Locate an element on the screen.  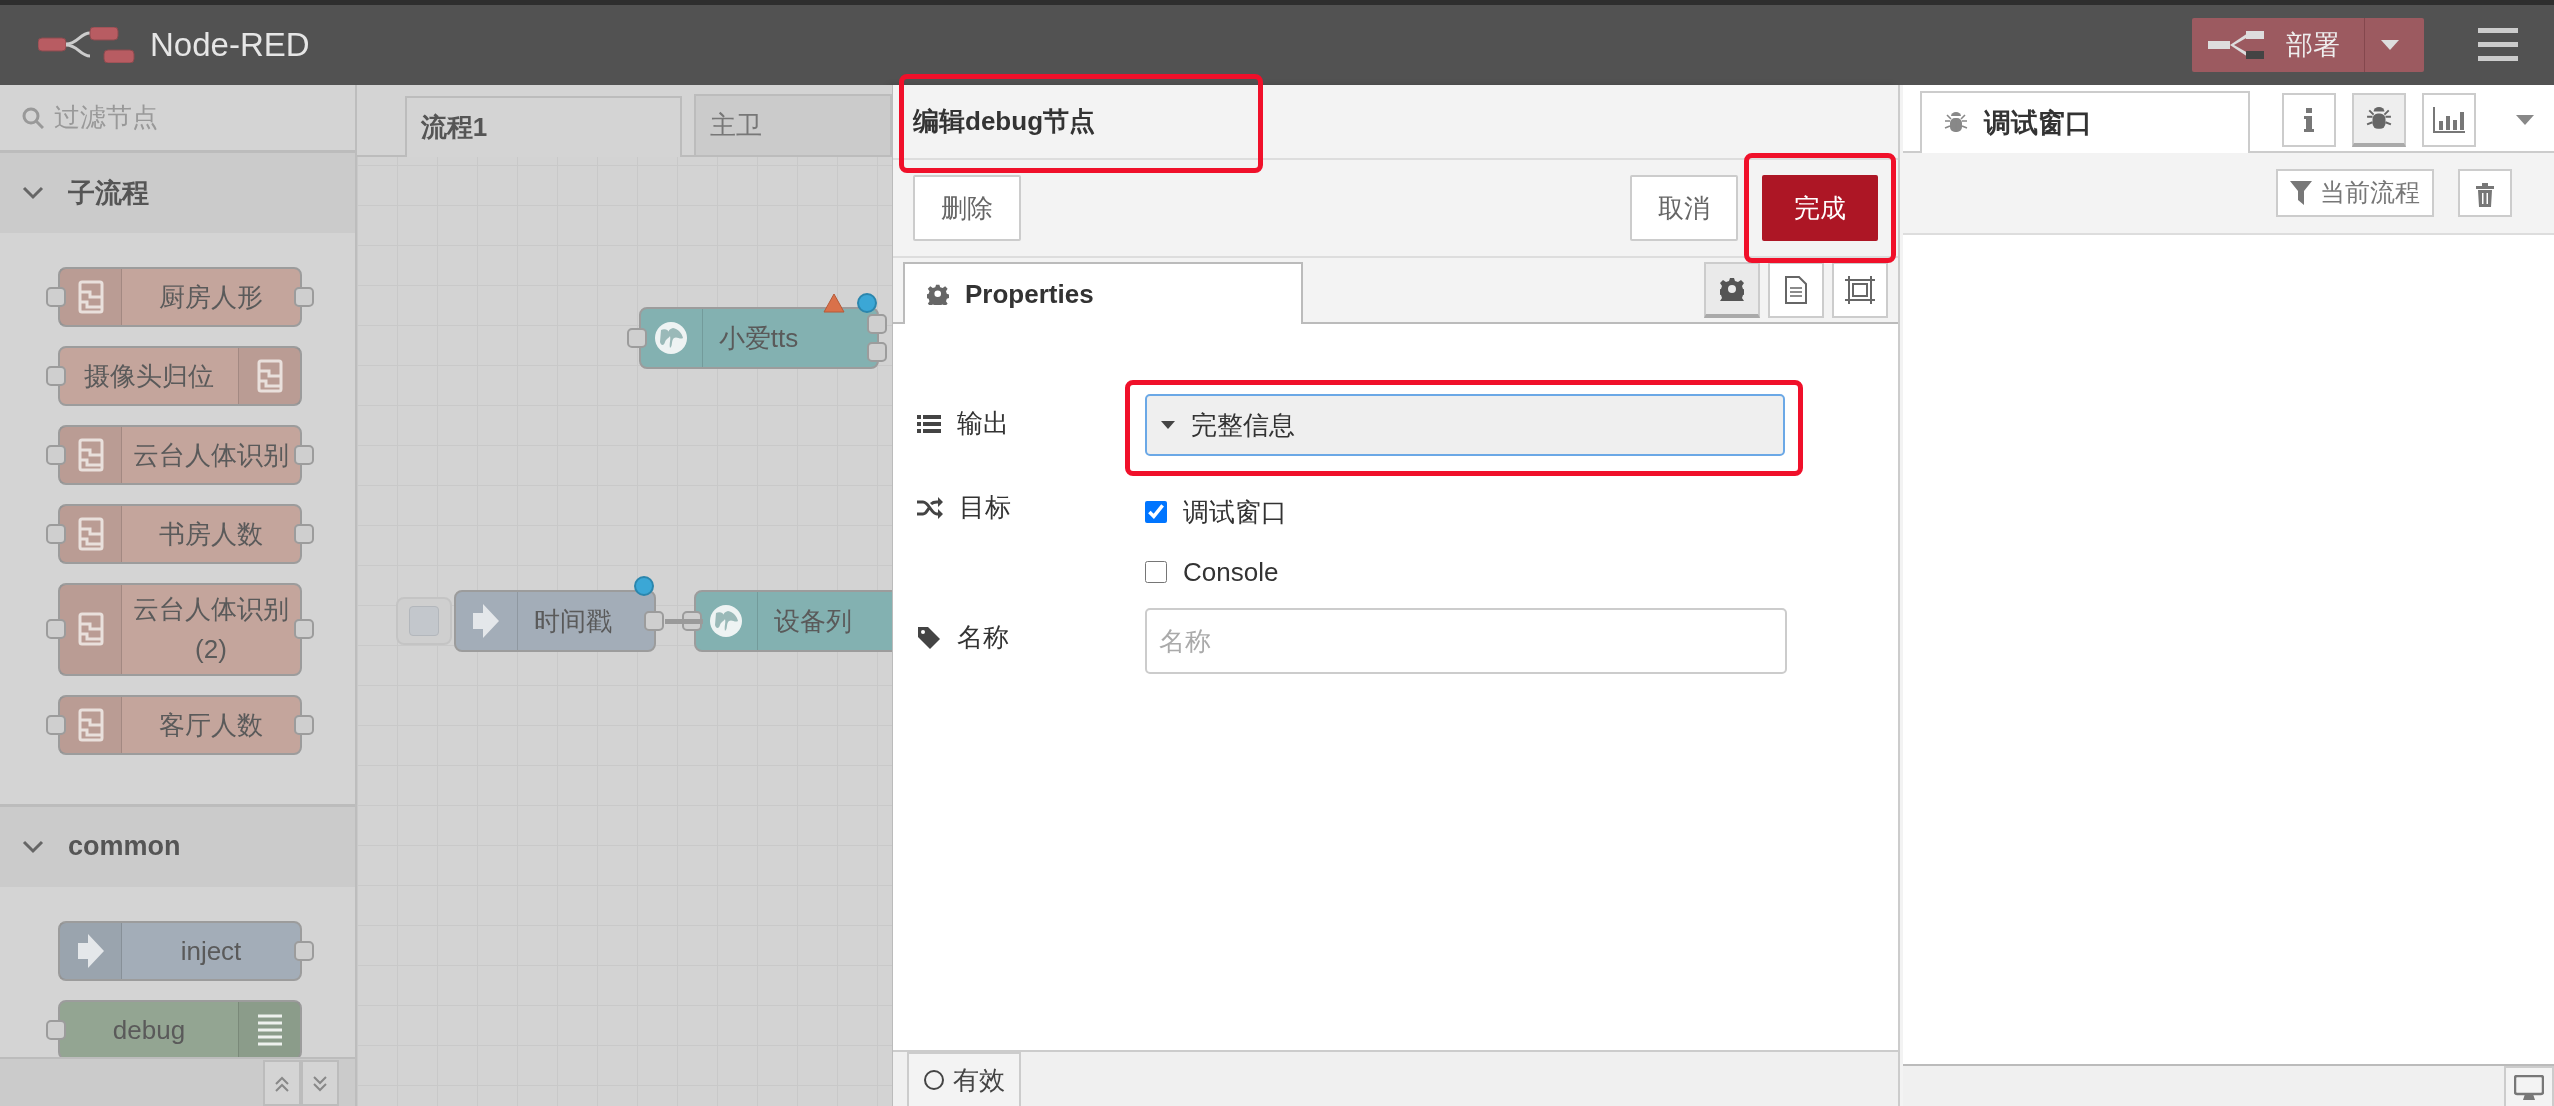
flow-node: 时间戳 is located at coordinates (554, 621).